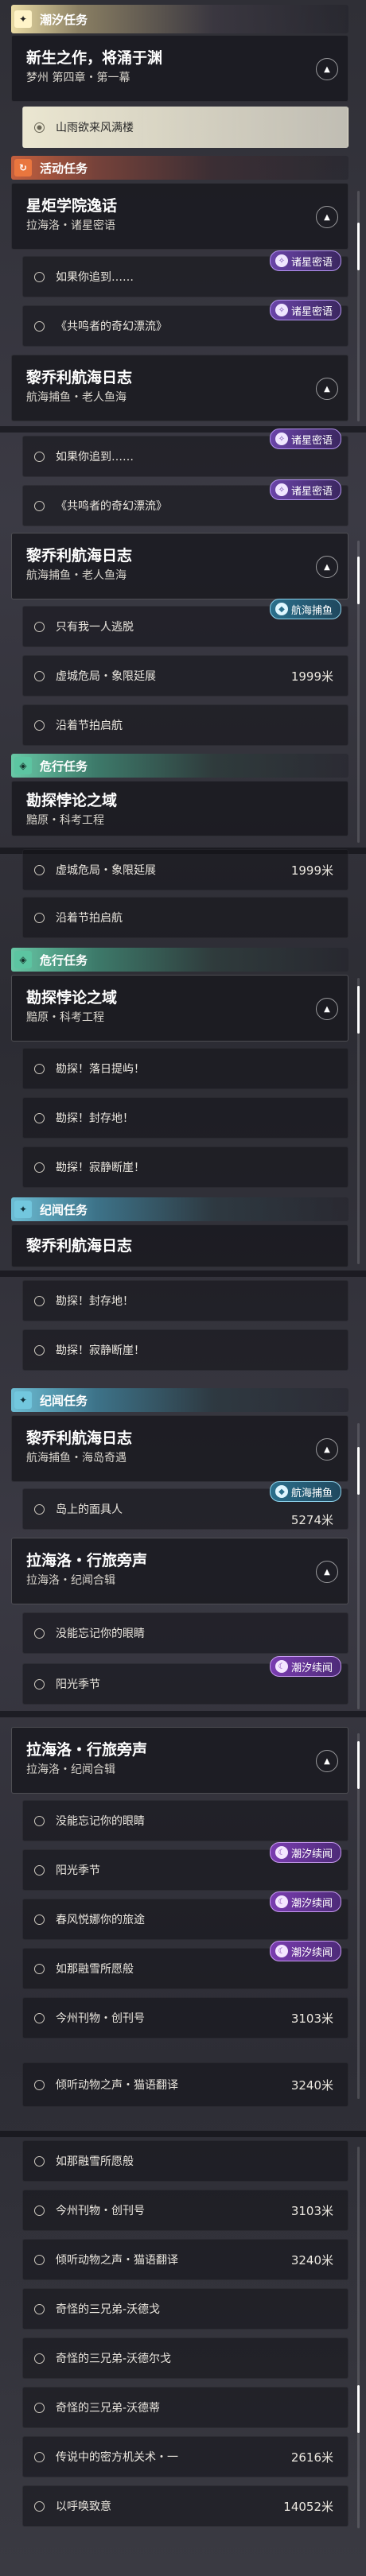 The image size is (366, 2576). I want to click on list-item: 只有我一人逃脱 ◆ 航海捕鱼, so click(185, 623).